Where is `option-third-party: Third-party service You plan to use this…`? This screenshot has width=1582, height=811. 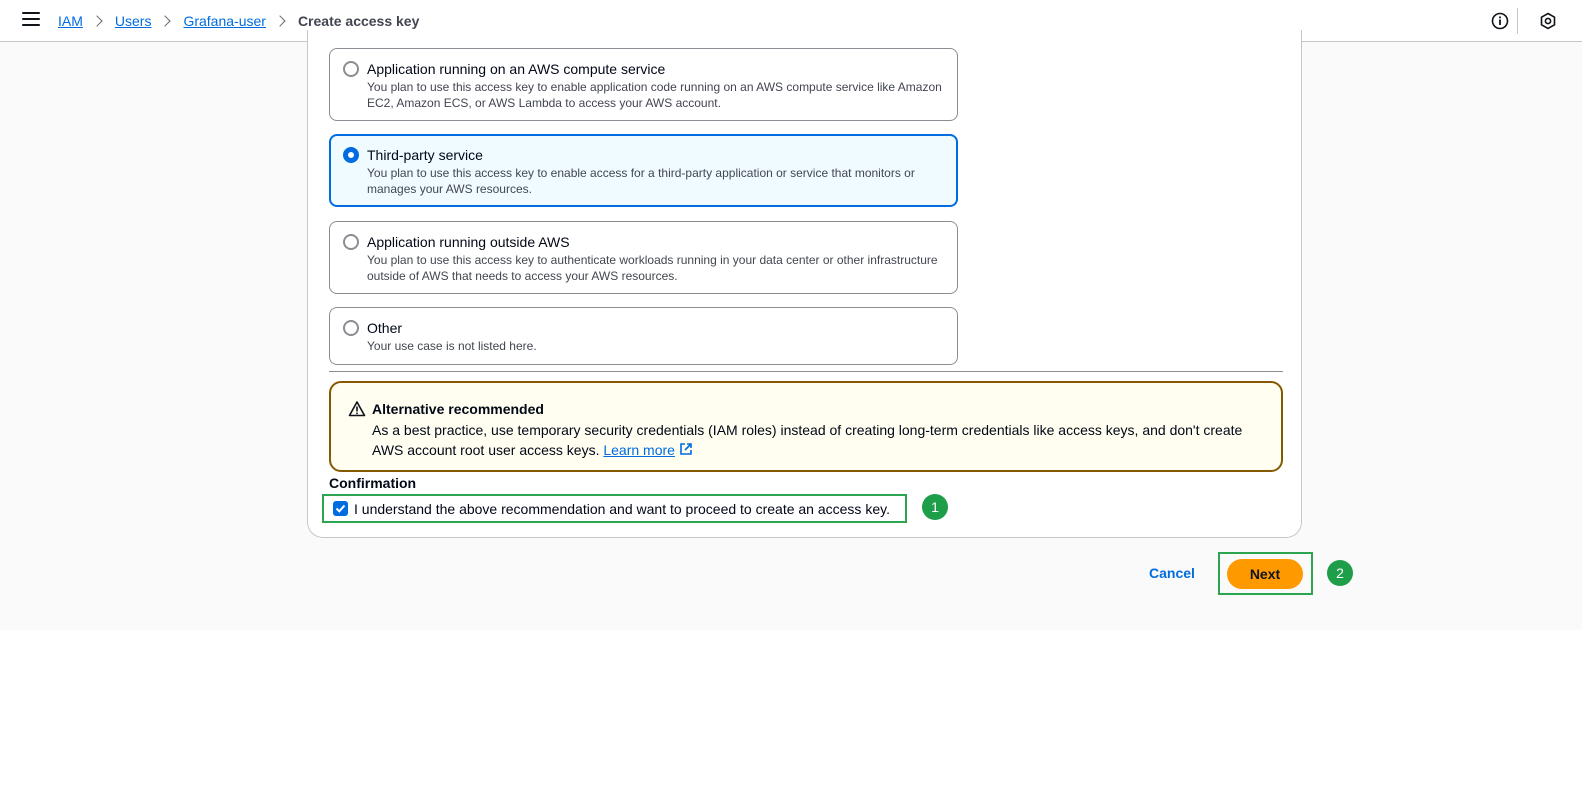 option-third-party: Third-party service You plan to use this… is located at coordinates (643, 170).